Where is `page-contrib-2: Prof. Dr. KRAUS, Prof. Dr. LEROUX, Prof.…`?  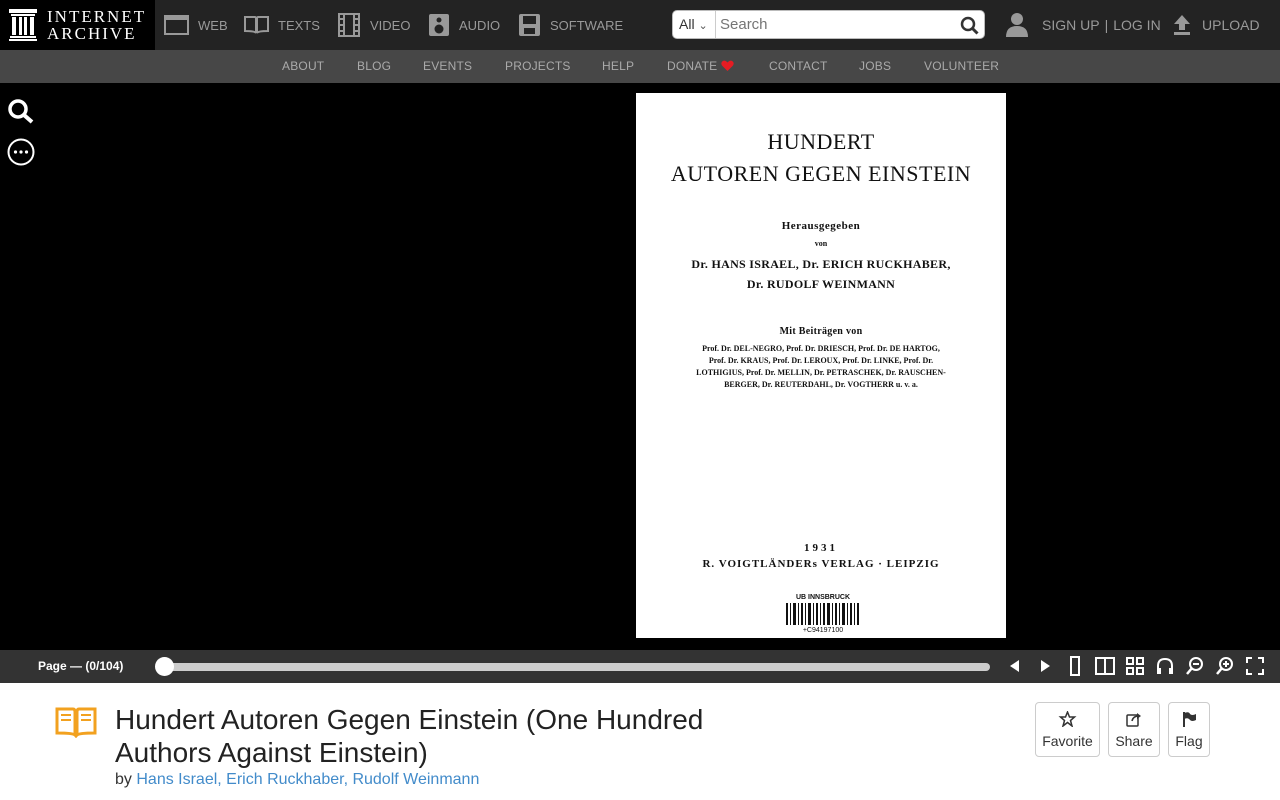 page-contrib-2: Prof. Dr. KRAUS, Prof. Dr. LEROUX, Prof.… is located at coordinates (821, 360).